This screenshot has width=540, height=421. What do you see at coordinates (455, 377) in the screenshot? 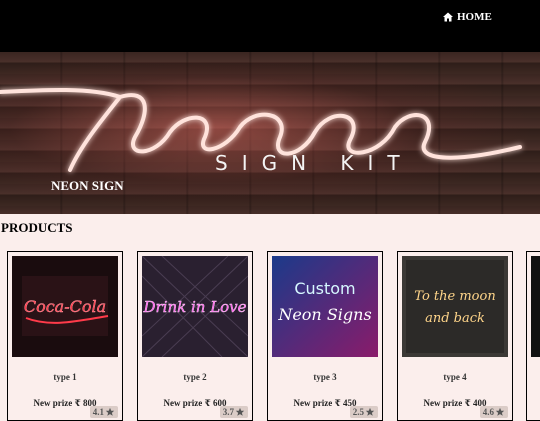
I see `product-name: type 4` at bounding box center [455, 377].